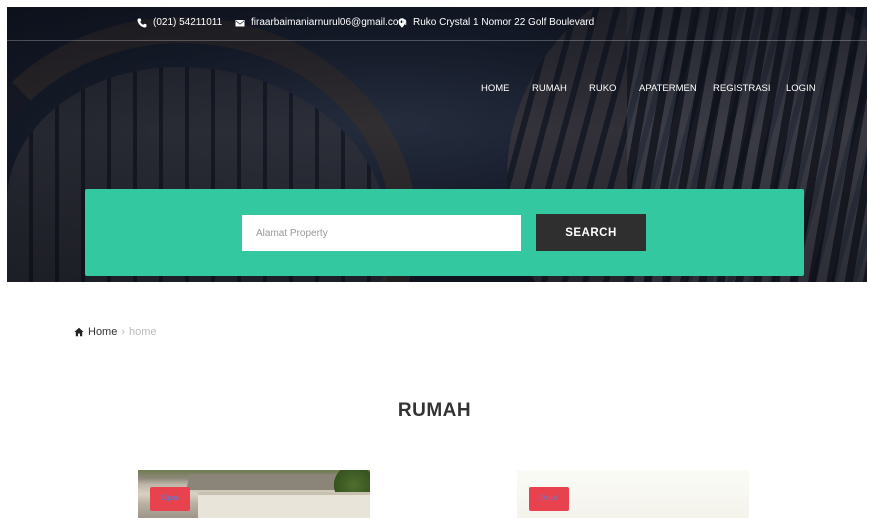 The width and height of the screenshot is (869, 518). Describe the element at coordinates (381, 233) in the screenshot. I see `search-input` at that location.